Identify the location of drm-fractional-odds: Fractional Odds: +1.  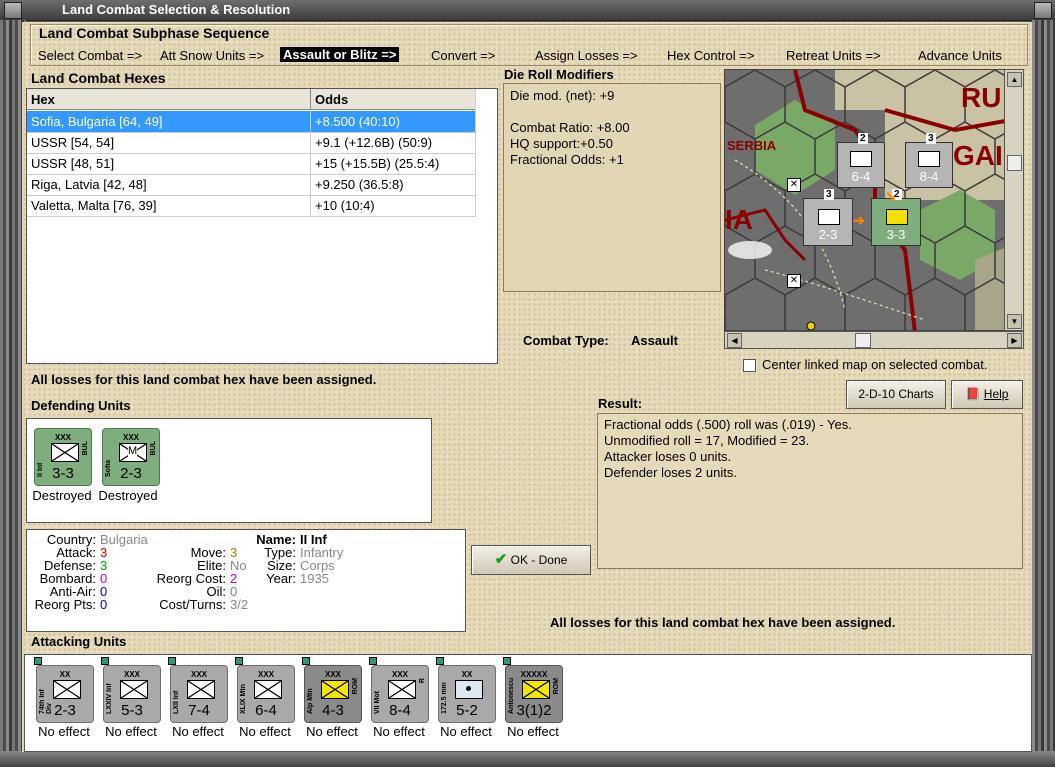
(567, 159).